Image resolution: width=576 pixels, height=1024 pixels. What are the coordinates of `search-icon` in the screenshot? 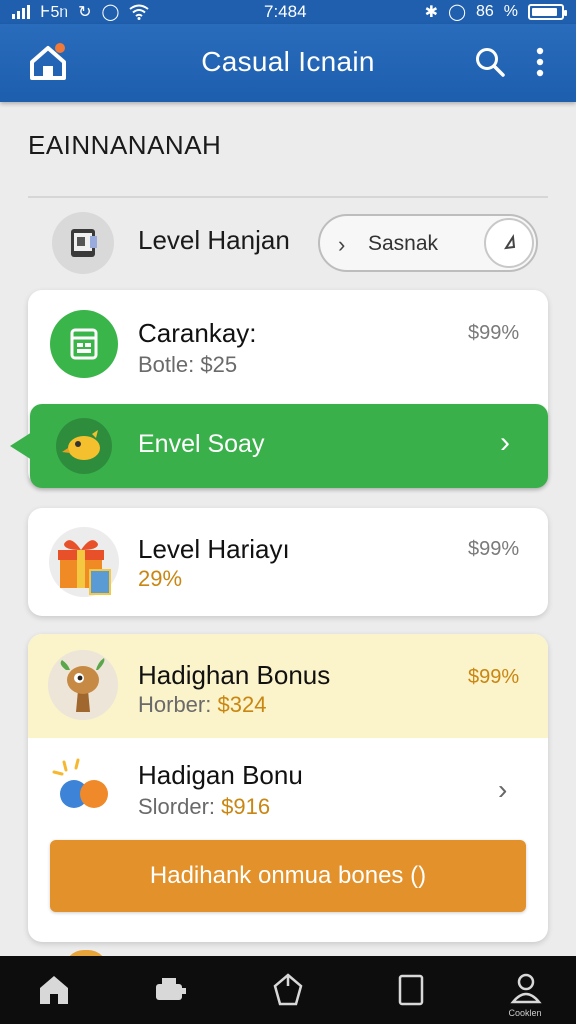 It's located at (490, 62).